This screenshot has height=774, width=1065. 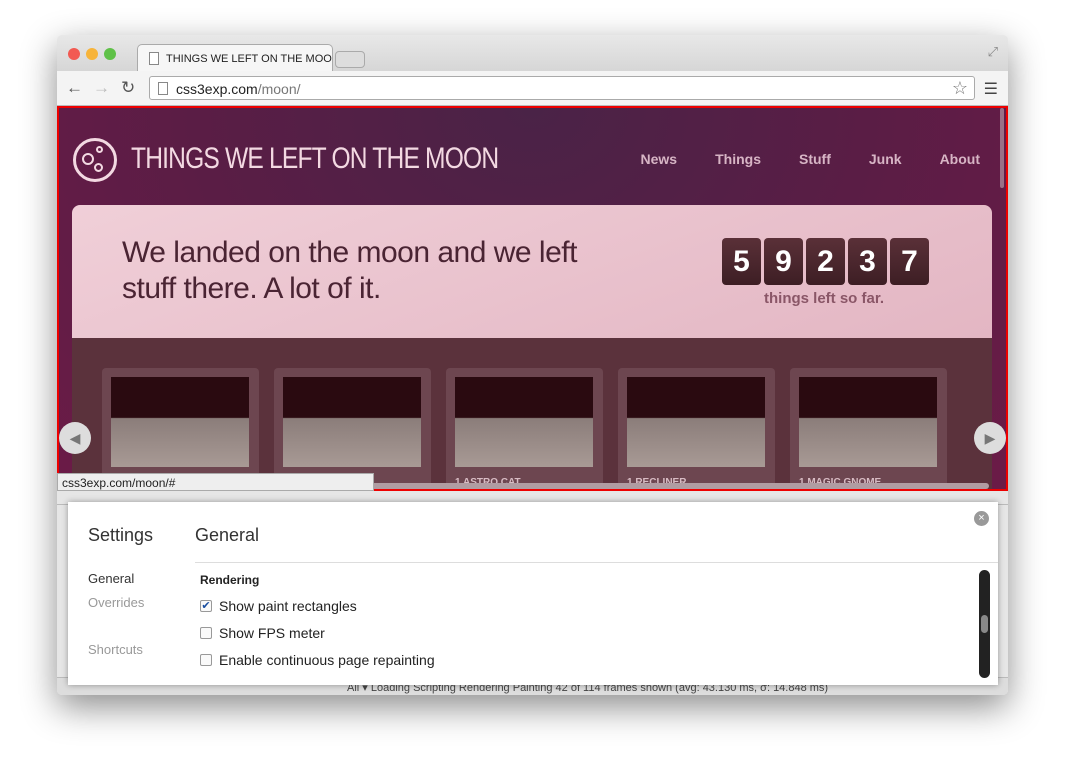 What do you see at coordinates (960, 88) in the screenshot?
I see `bookmark-star-icon: ☆` at bounding box center [960, 88].